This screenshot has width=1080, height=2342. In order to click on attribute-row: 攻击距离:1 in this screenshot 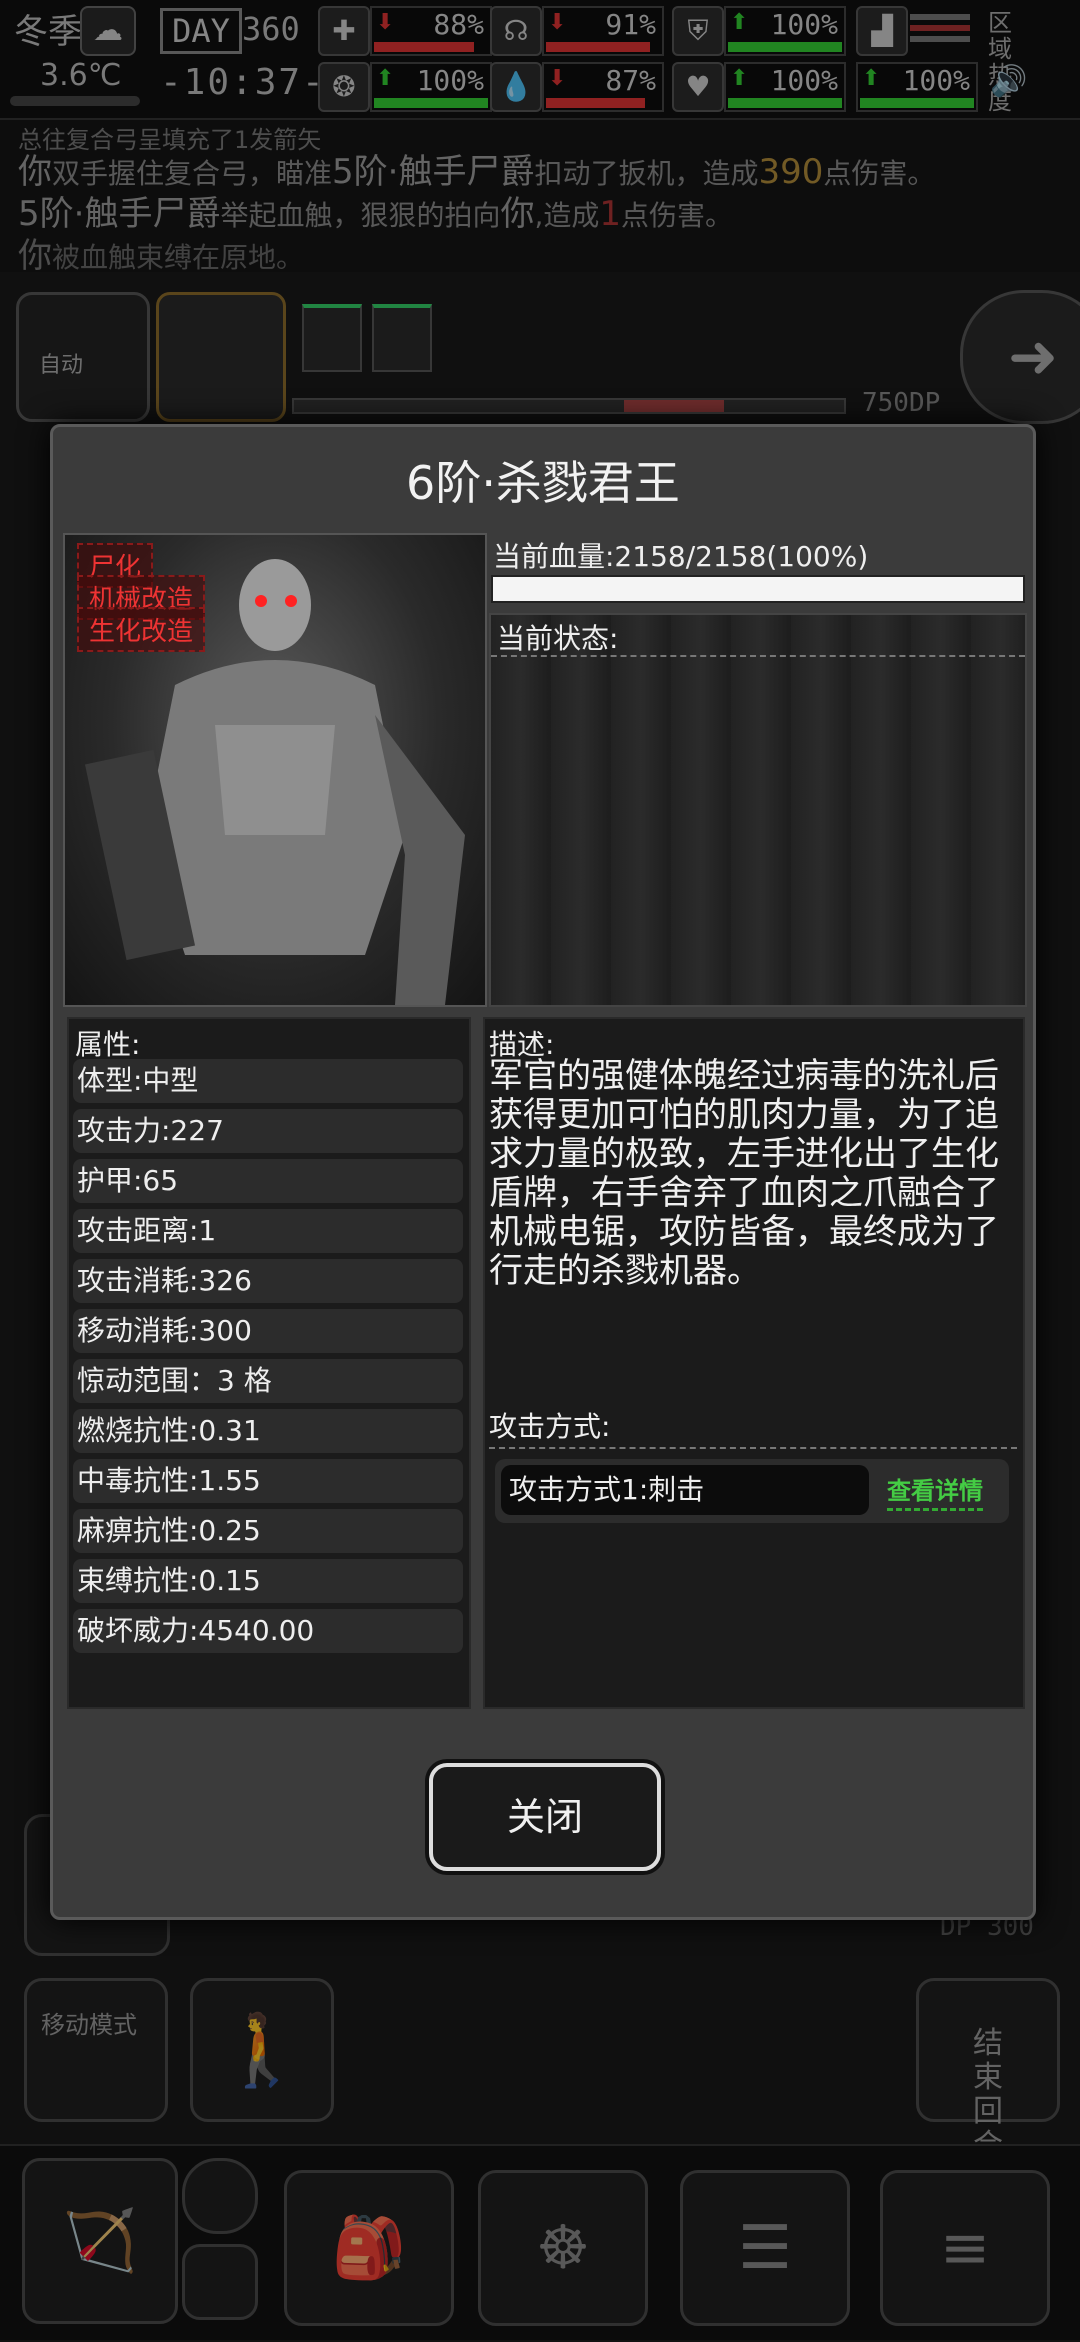, I will do `click(268, 1231)`.